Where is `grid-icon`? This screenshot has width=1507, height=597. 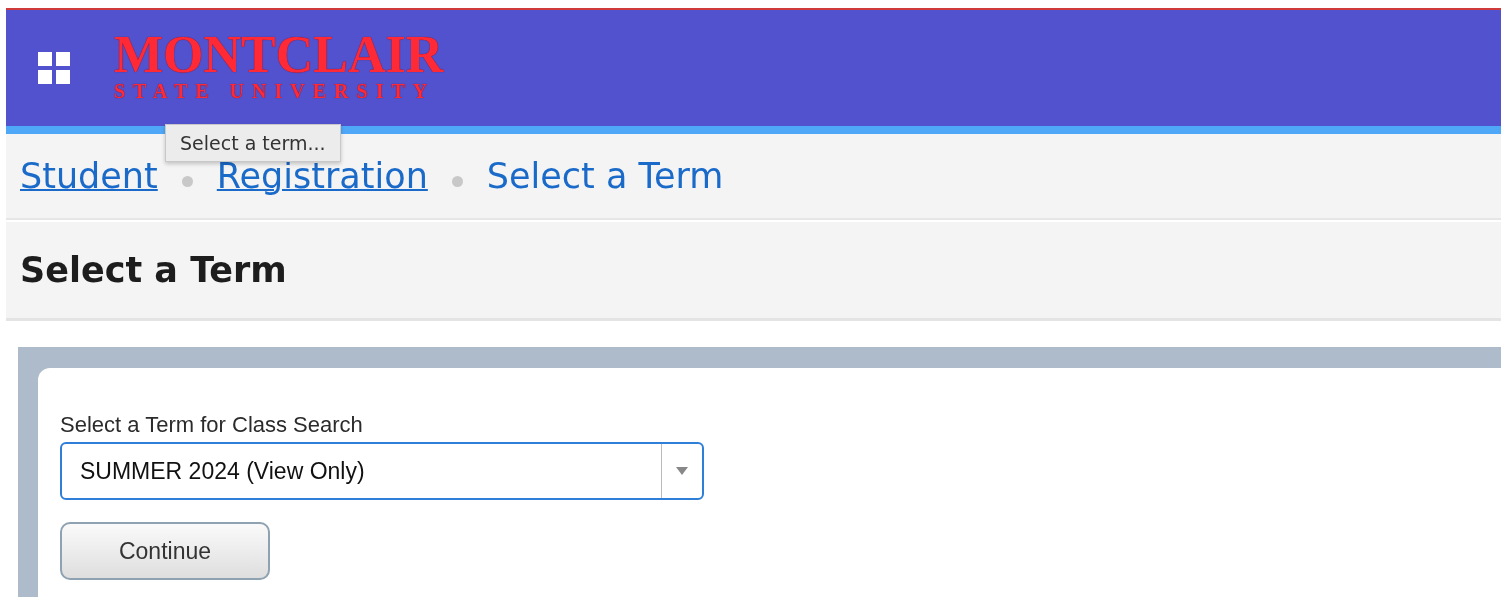
grid-icon is located at coordinates (54, 68).